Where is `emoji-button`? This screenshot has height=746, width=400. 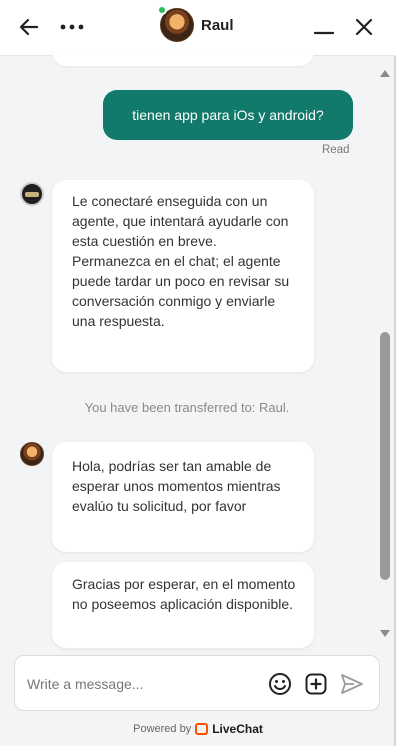 emoji-button is located at coordinates (280, 684).